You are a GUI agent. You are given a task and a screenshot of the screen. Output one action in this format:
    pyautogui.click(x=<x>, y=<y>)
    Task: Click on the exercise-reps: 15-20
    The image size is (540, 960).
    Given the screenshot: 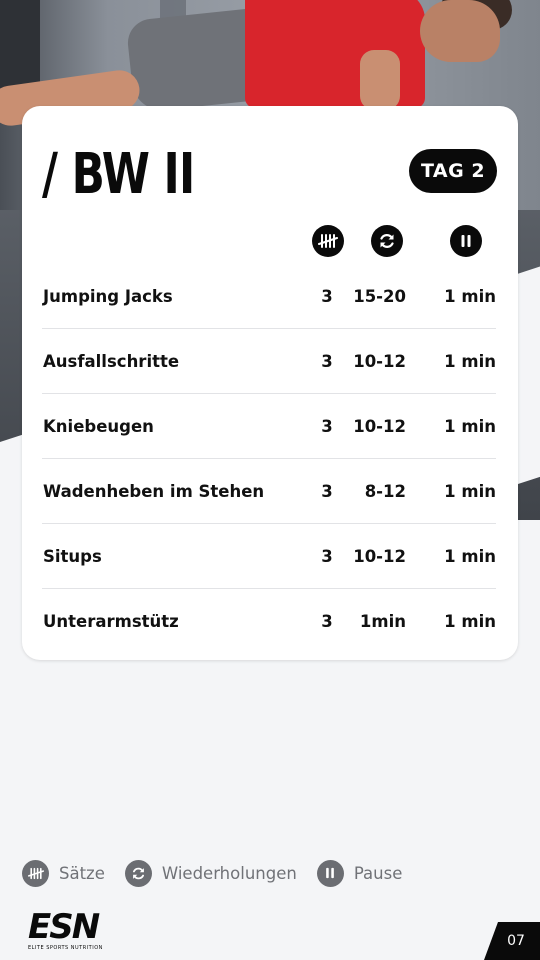 What is the action you would take?
    pyautogui.click(x=379, y=296)
    